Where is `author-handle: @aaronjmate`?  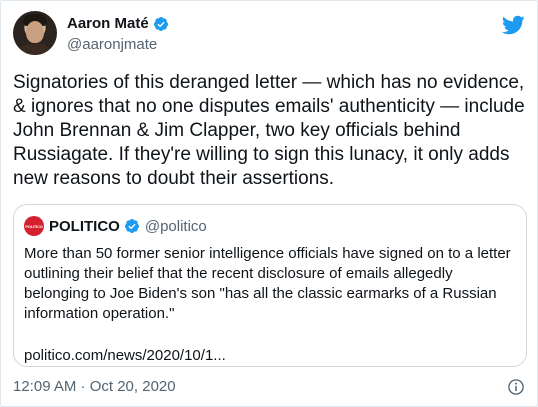 author-handle: @aaronjmate is located at coordinates (112, 44).